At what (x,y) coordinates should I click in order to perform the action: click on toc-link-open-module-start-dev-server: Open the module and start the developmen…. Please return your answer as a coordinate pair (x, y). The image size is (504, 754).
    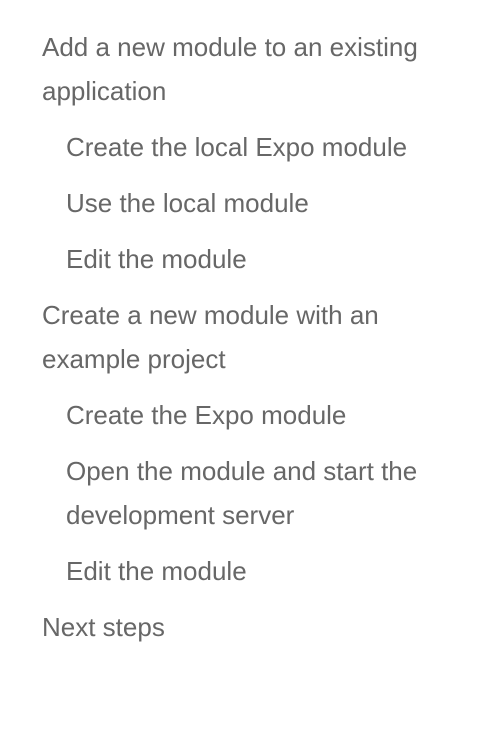
    Looking at the image, I should click on (258, 499).